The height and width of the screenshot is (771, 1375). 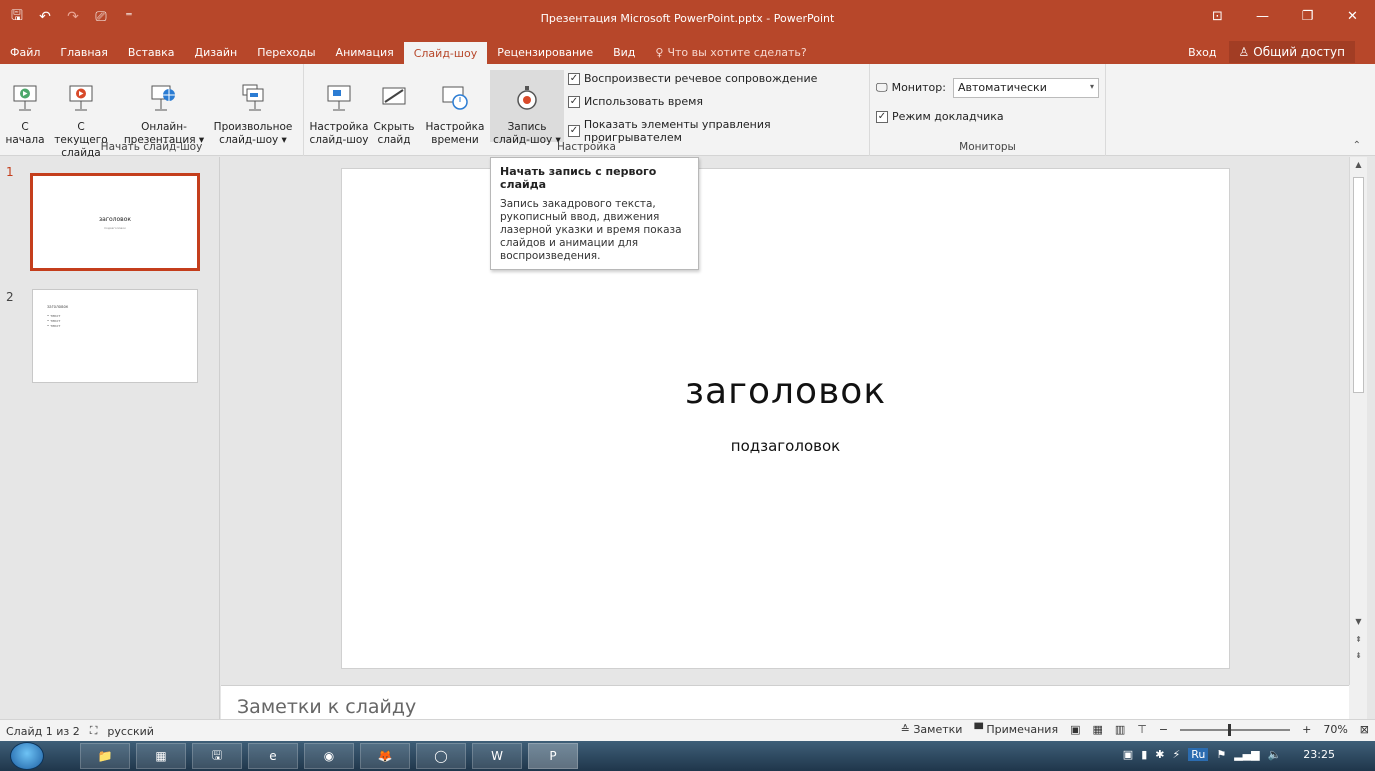 I want to click on slide-subtitle: подзаголовок, so click(x=785, y=446).